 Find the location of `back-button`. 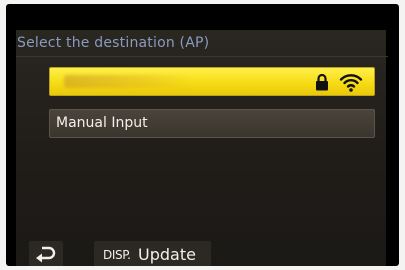

back-button is located at coordinates (46, 253).